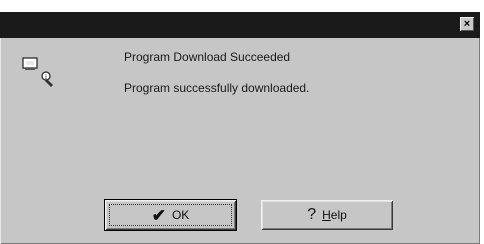 This screenshot has width=484, height=244. Describe the element at coordinates (312, 214) in the screenshot. I see `question-icon: ?` at that location.